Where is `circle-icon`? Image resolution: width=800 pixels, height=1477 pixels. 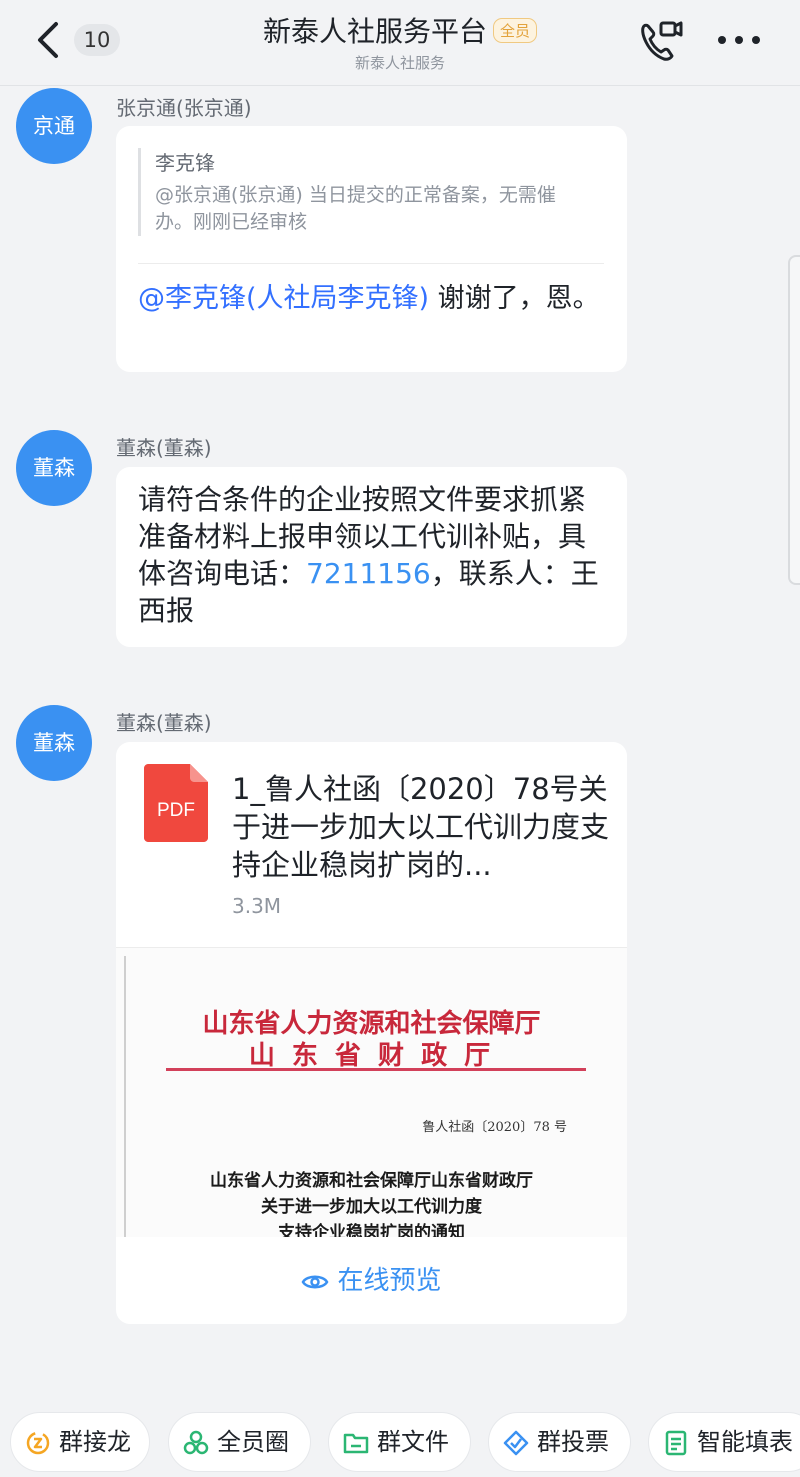
circle-icon is located at coordinates (196, 1442).